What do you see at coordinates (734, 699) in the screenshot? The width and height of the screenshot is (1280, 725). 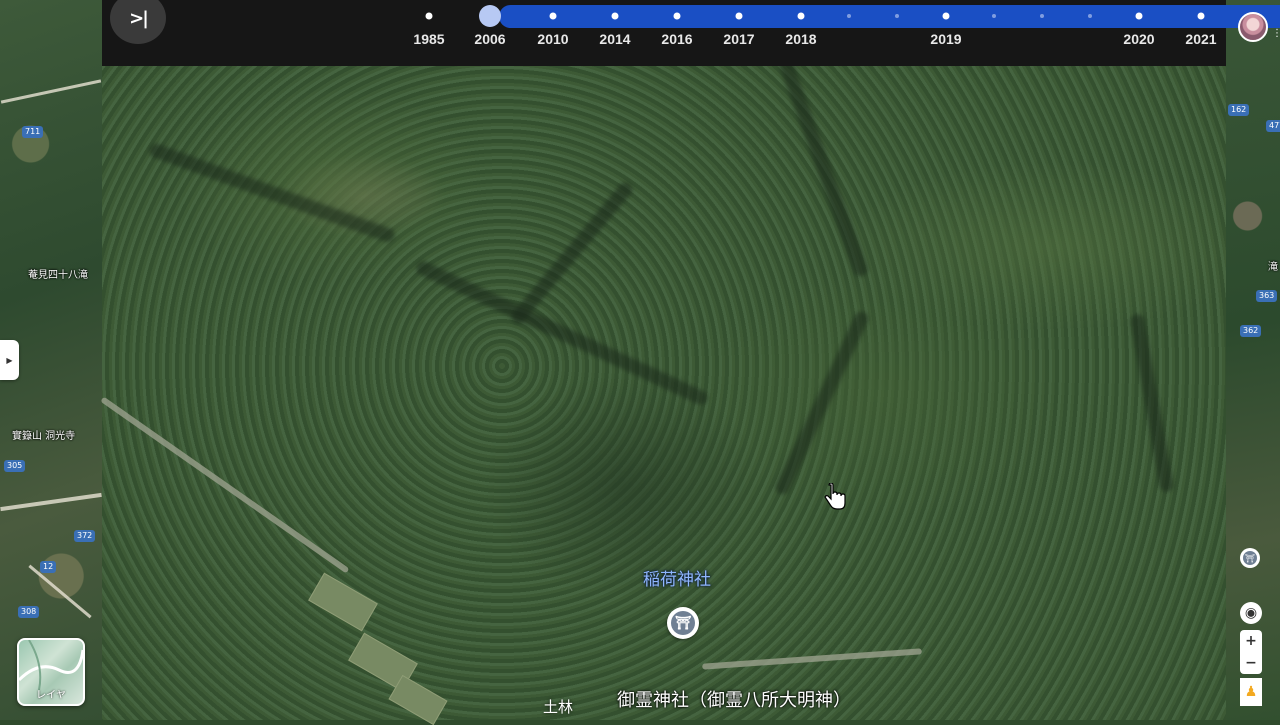 I see `goryo-shrine-label: 御霊神社（御霊八所大明神）` at bounding box center [734, 699].